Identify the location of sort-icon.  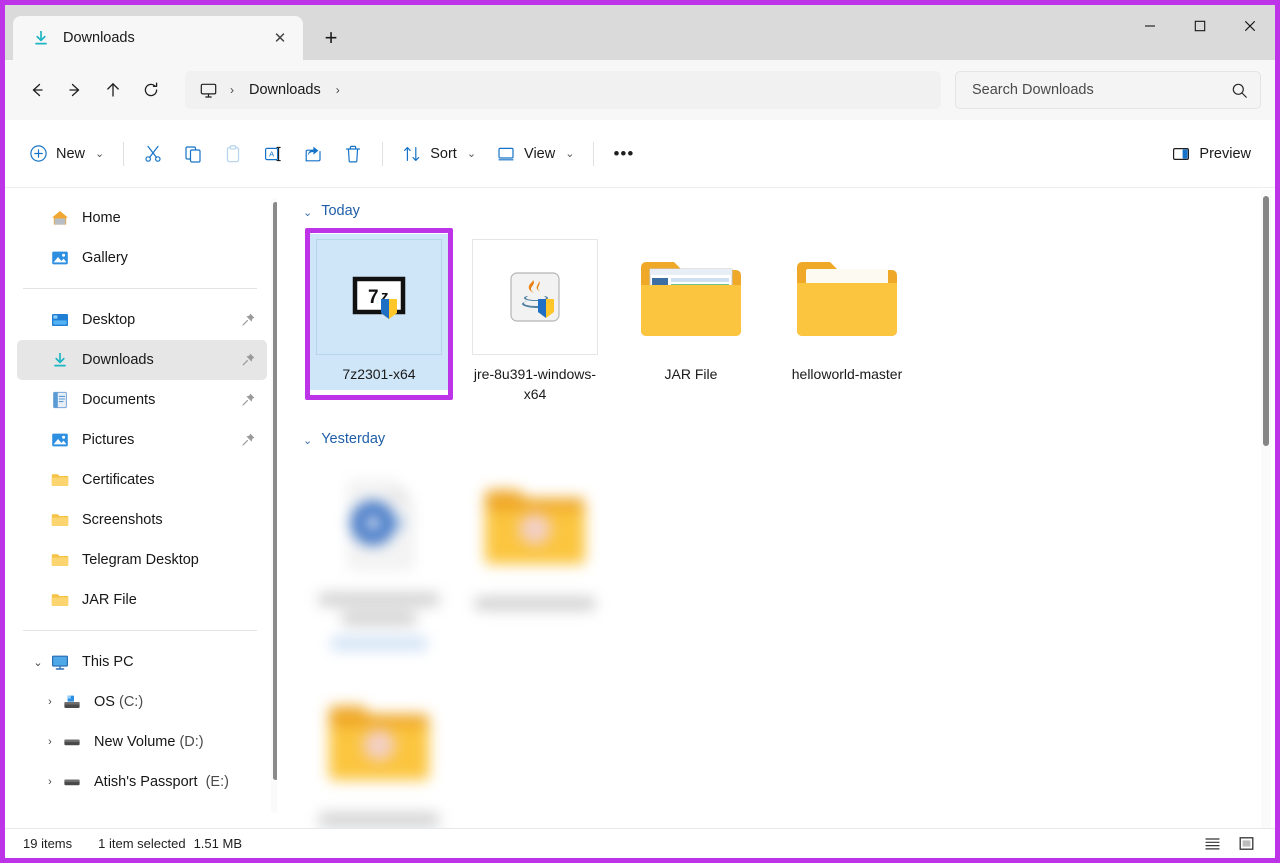
(412, 153).